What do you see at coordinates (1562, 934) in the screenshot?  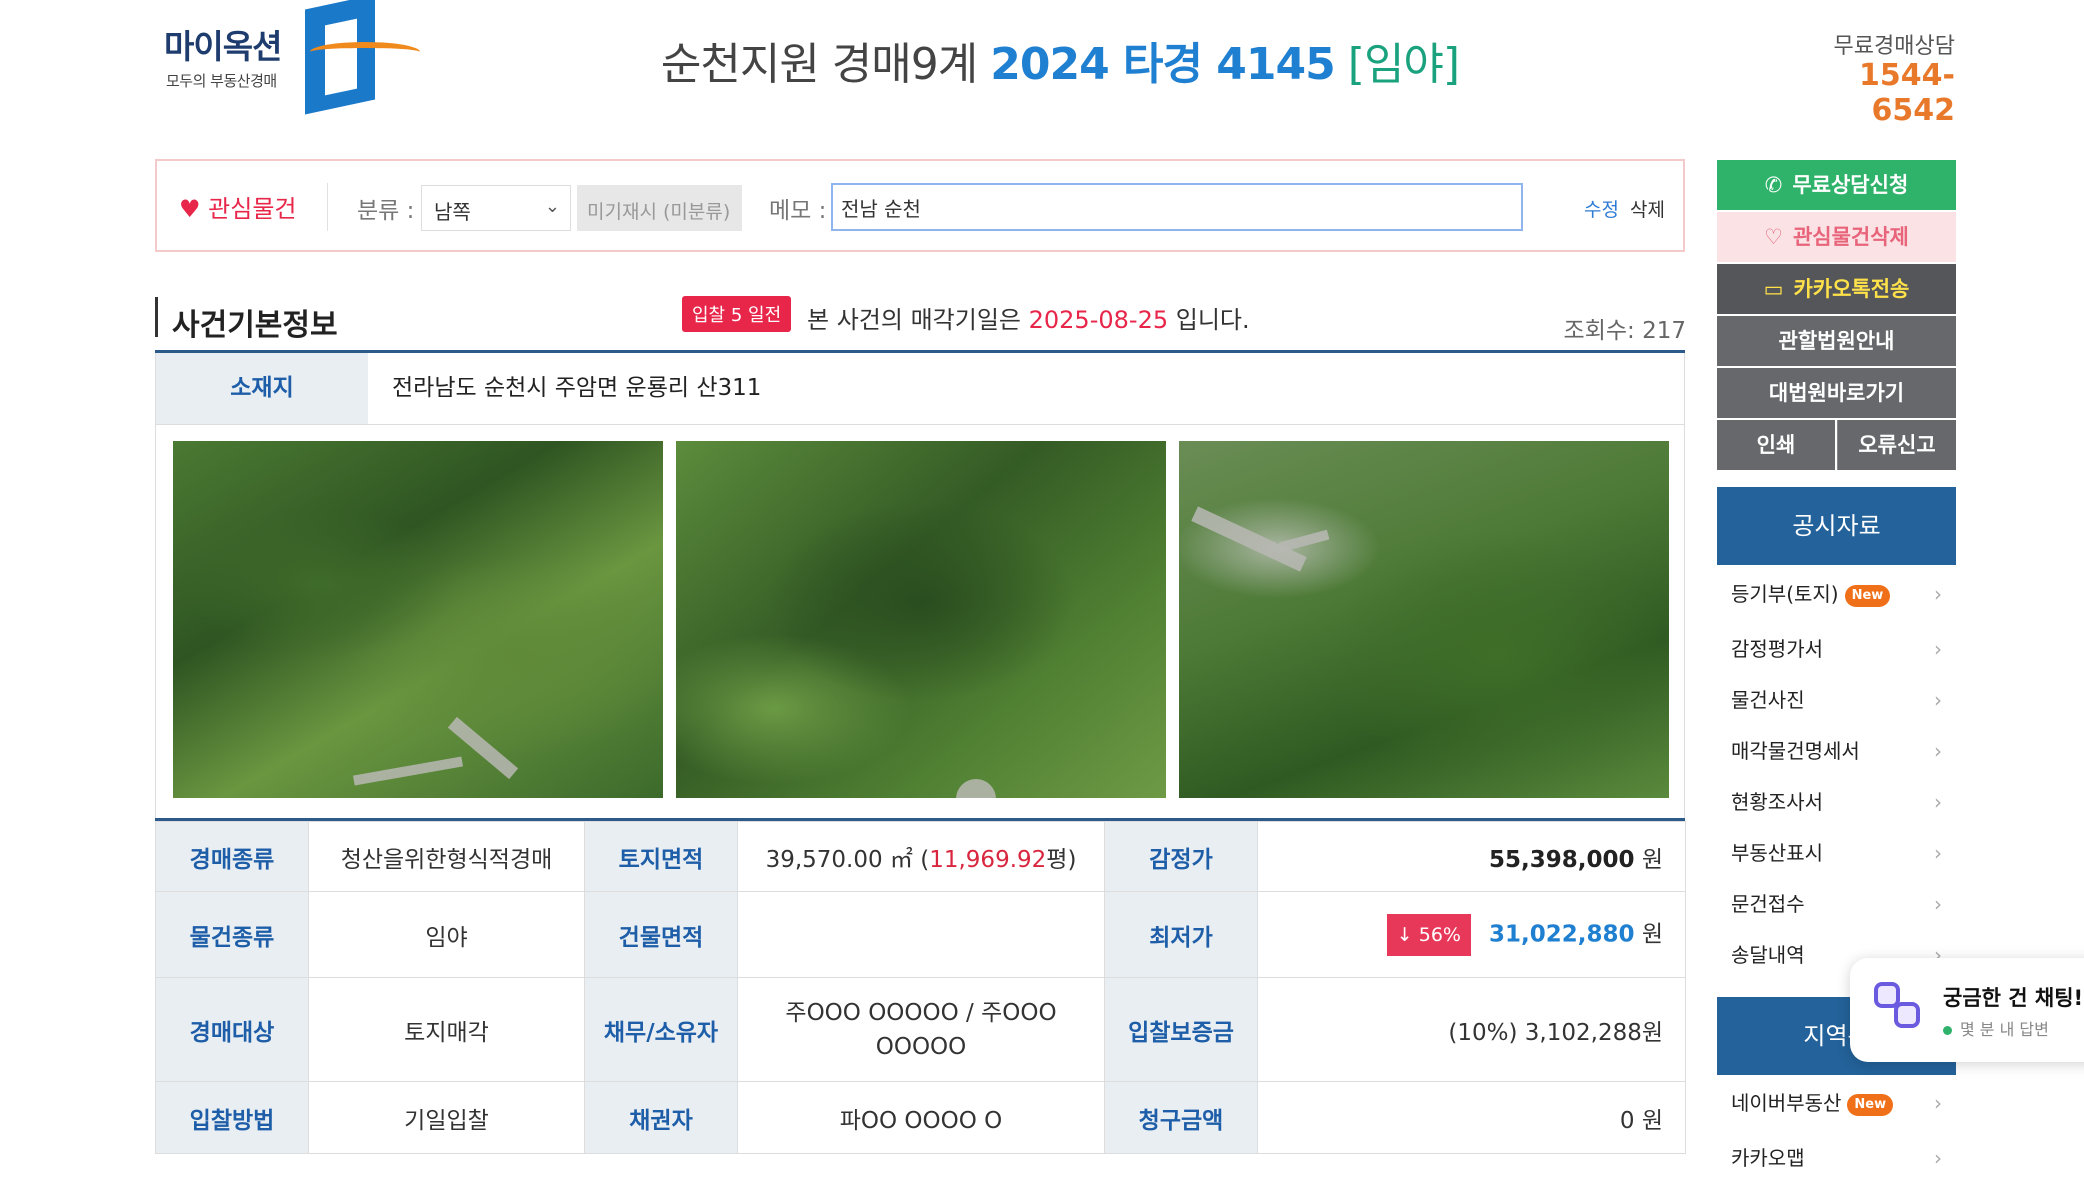 I see `min-price-amount: 31,022,880` at bounding box center [1562, 934].